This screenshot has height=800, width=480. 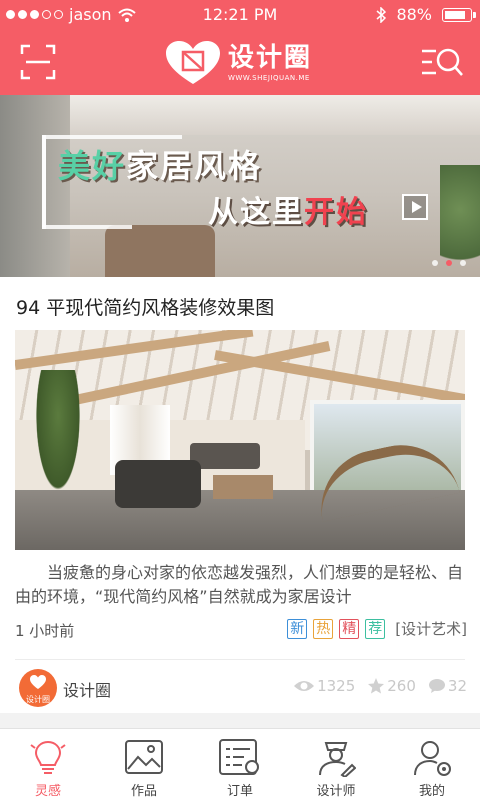 I want to click on bluetooth-icon, so click(x=381, y=14).